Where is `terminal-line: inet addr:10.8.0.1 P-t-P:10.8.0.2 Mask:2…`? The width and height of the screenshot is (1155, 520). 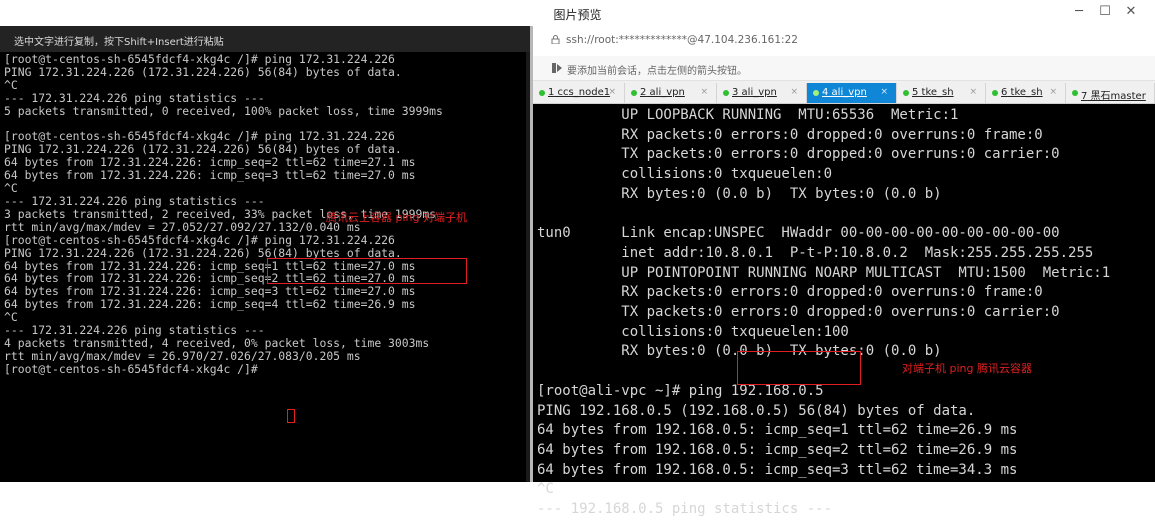 terminal-line: inet addr:10.8.0.1 P-t-P:10.8.0.2 Mask:2… is located at coordinates (815, 252).